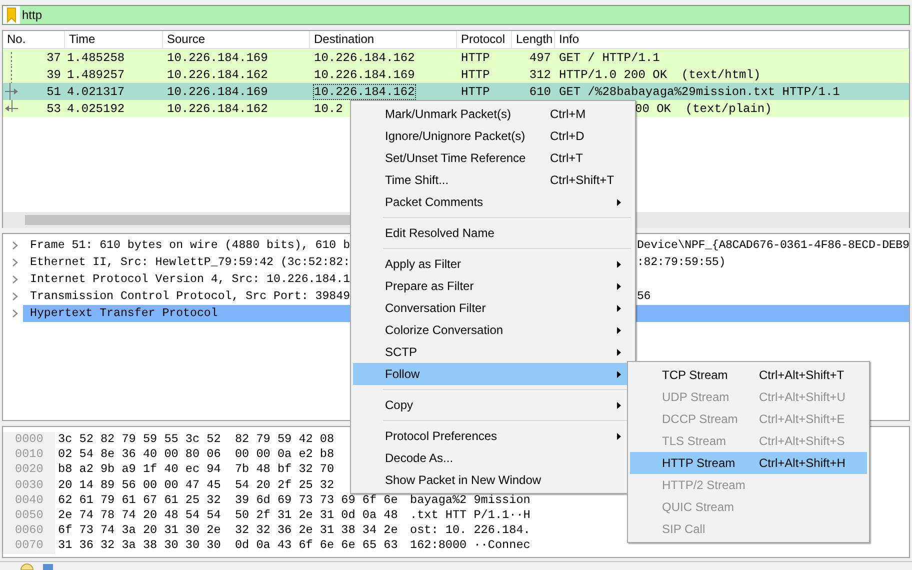  I want to click on hex-bytes: 31 36 32 3a 38 30 30 30 0d 0a 43 6f 6e 6e 65 63, so click(228, 546).